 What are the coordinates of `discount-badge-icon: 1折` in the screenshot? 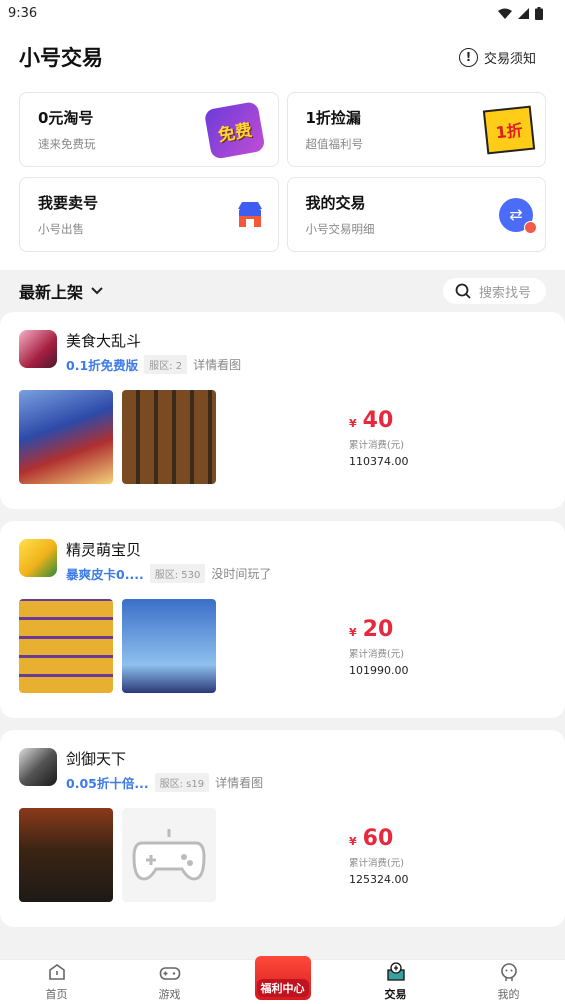 It's located at (509, 129).